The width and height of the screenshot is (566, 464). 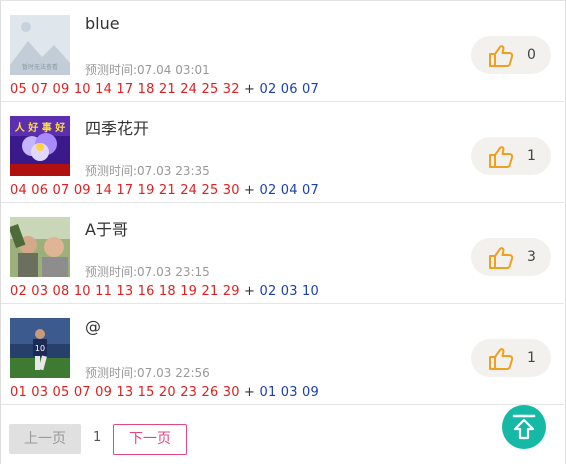 What do you see at coordinates (40, 67) in the screenshot?
I see `avatar-caption: 暂时无法查看` at bounding box center [40, 67].